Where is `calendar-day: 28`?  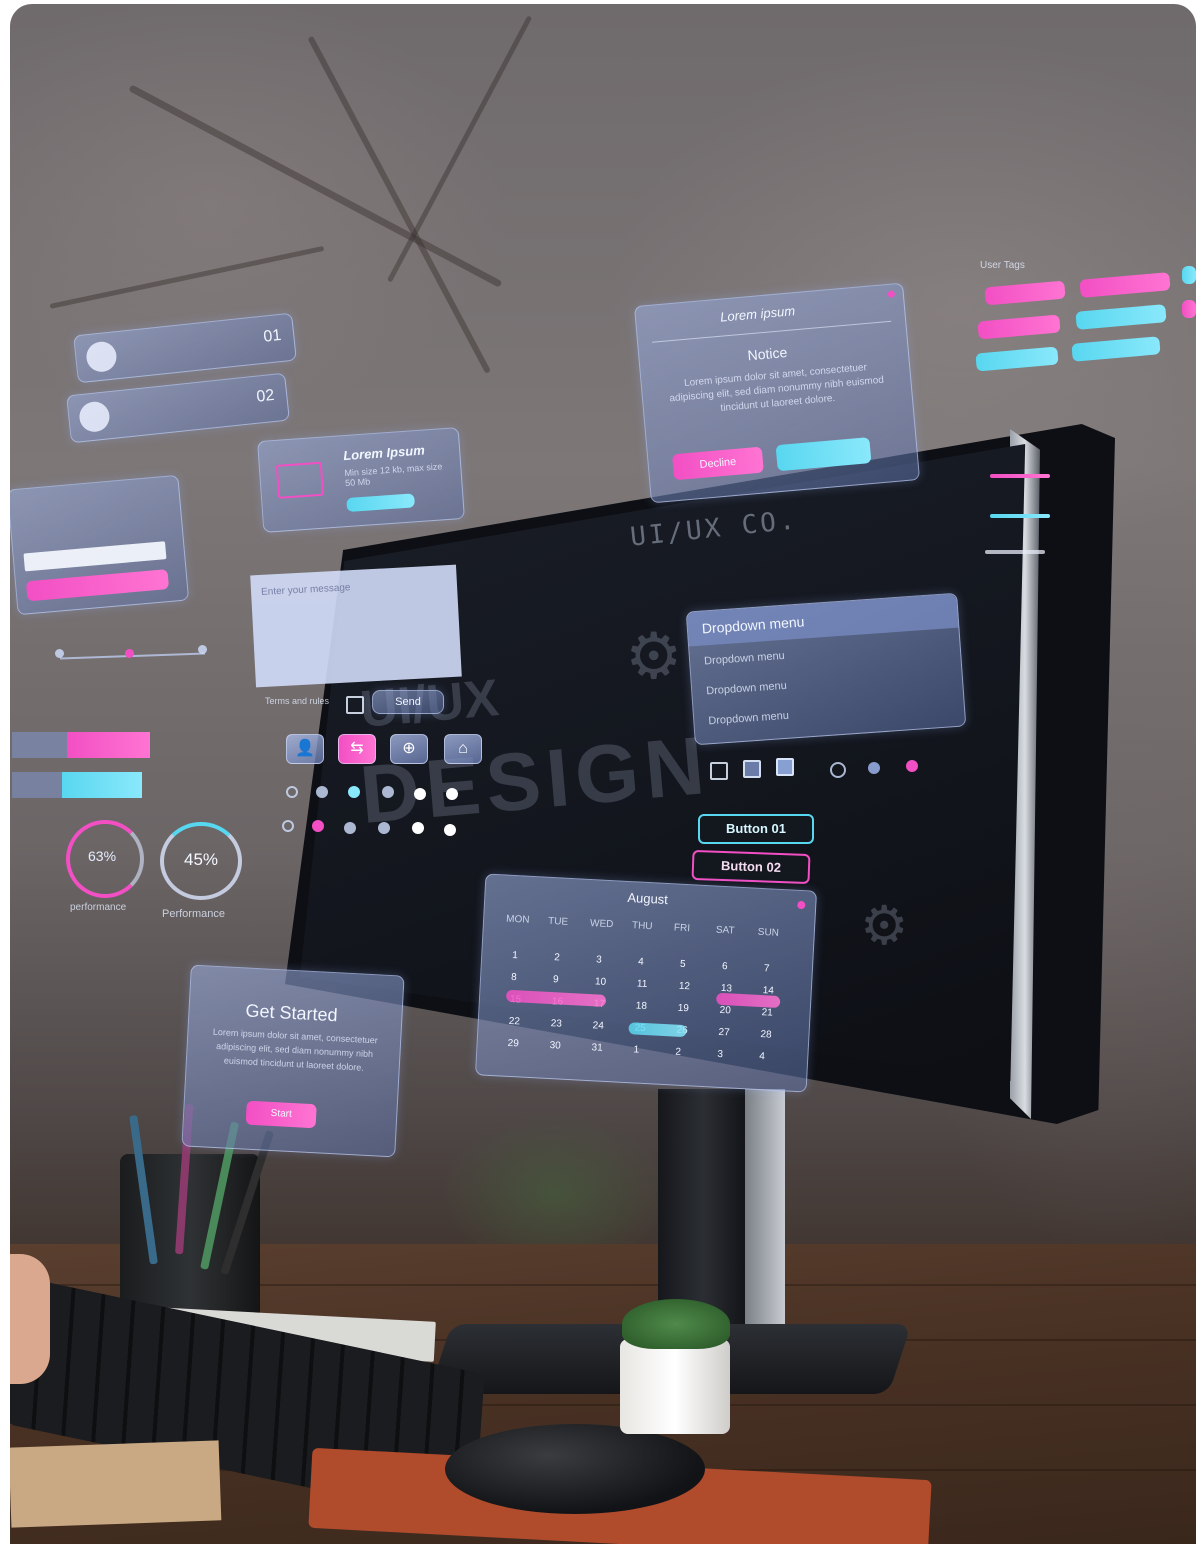 calendar-day: 28 is located at coordinates (766, 1035).